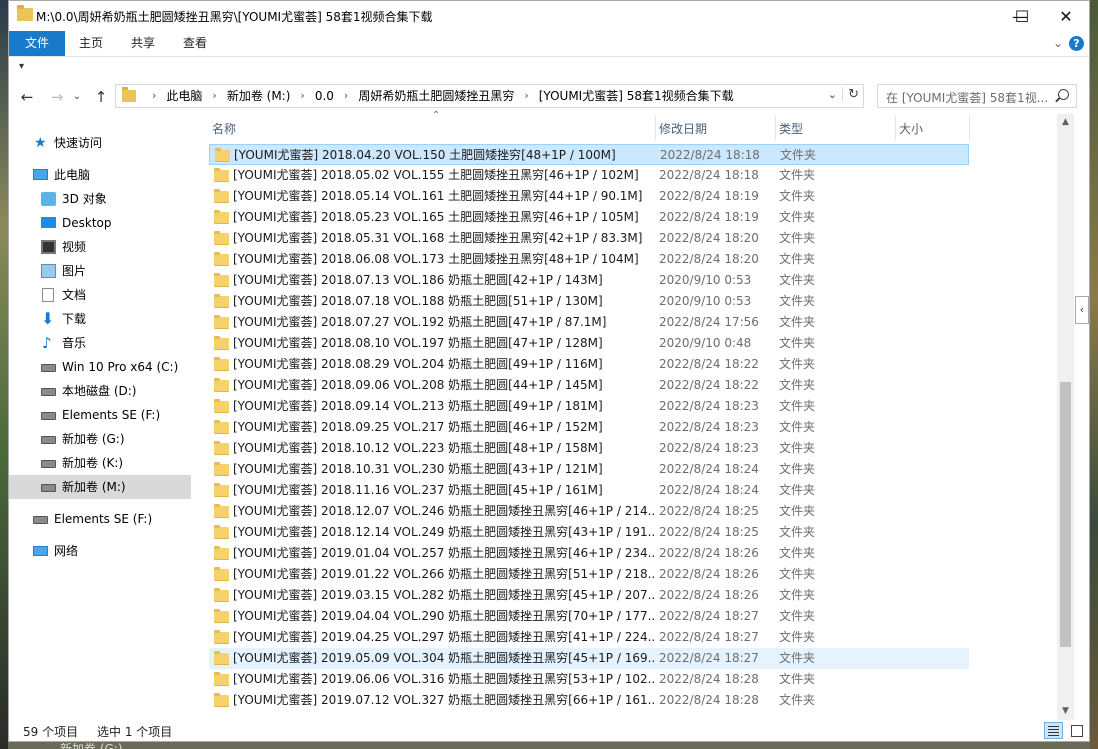 The height and width of the screenshot is (749, 1098). I want to click on back-button: ←, so click(27, 97).